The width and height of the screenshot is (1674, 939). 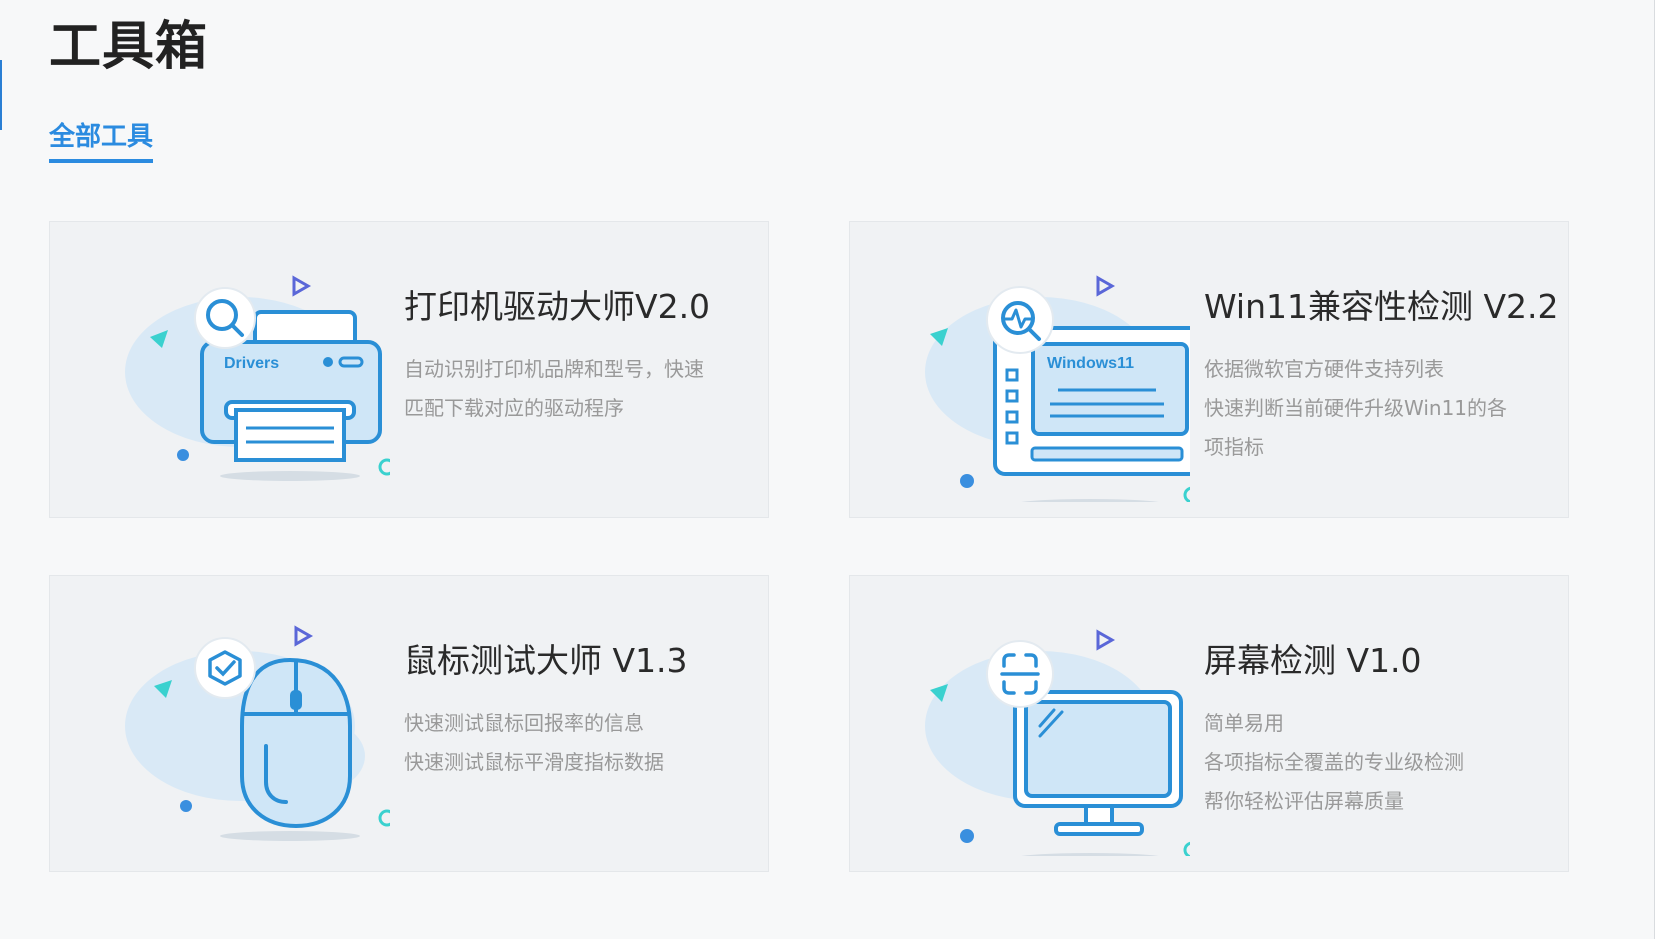 I want to click on card-title: 打印机驱动大师V2.0, so click(x=557, y=306).